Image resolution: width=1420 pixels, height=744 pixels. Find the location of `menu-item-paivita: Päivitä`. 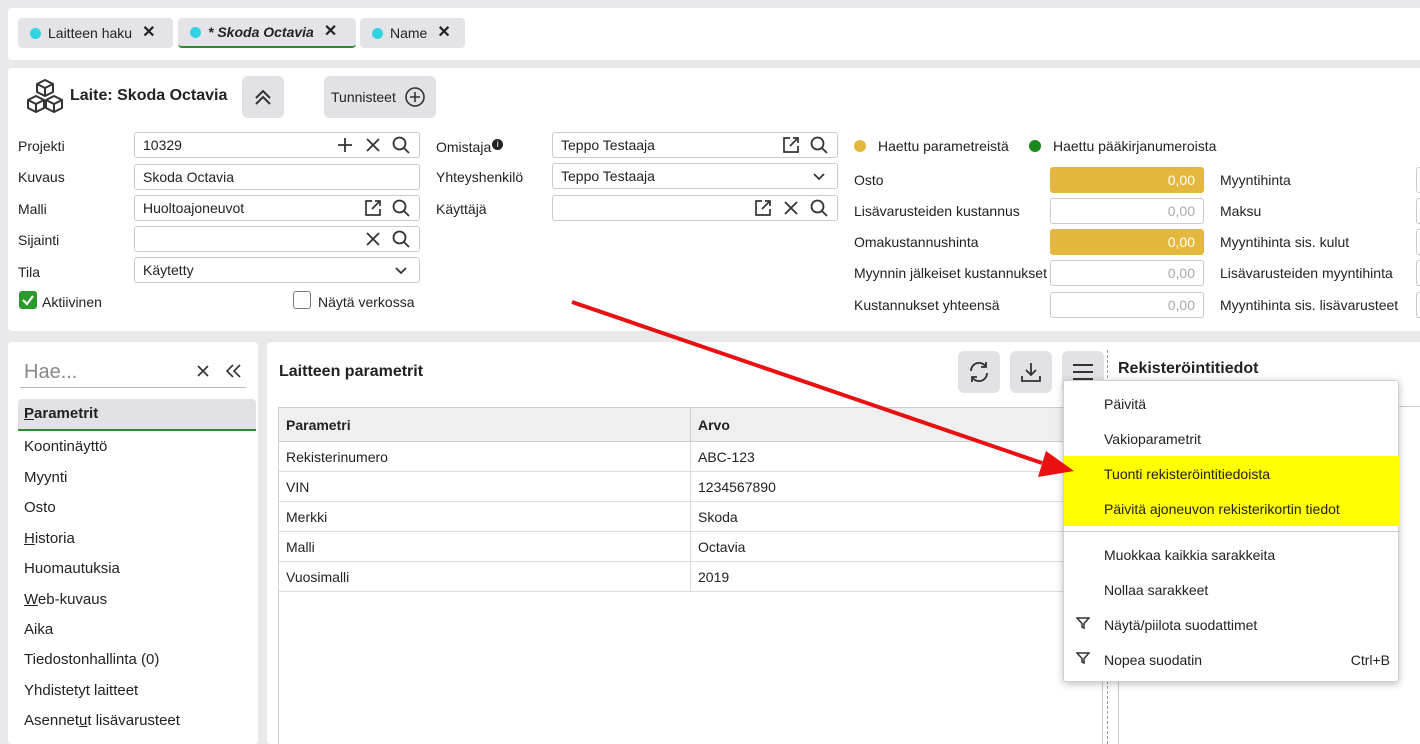

menu-item-paivita: Päivitä is located at coordinates (1232, 403).